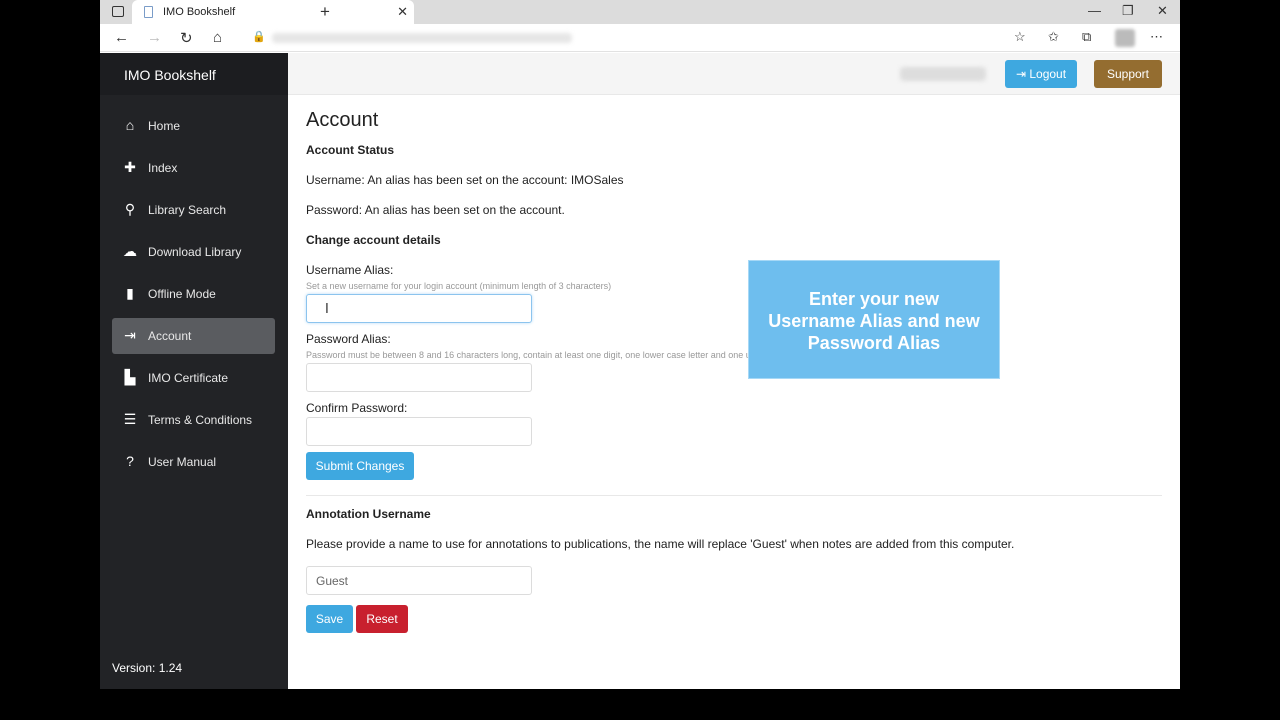 This screenshot has height=720, width=1280. I want to click on plus-icon: ✚, so click(130, 167).